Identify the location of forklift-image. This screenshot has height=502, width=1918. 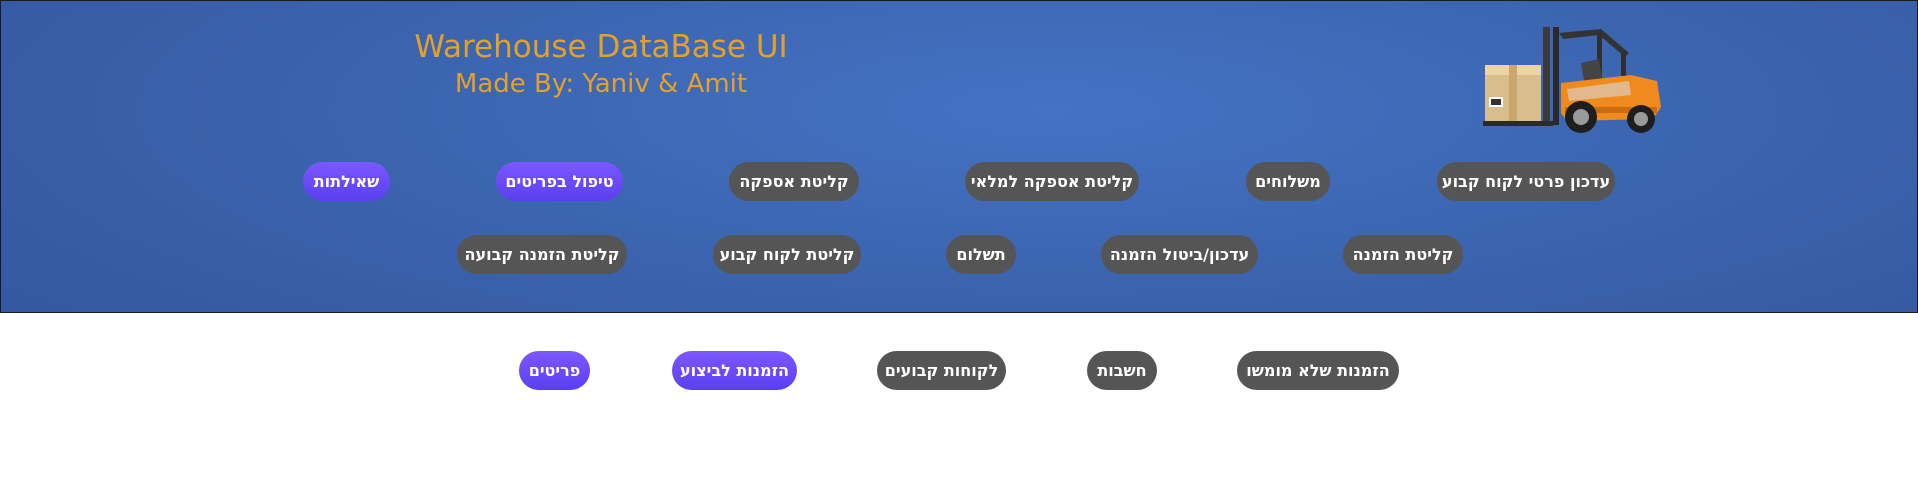
(1572, 80).